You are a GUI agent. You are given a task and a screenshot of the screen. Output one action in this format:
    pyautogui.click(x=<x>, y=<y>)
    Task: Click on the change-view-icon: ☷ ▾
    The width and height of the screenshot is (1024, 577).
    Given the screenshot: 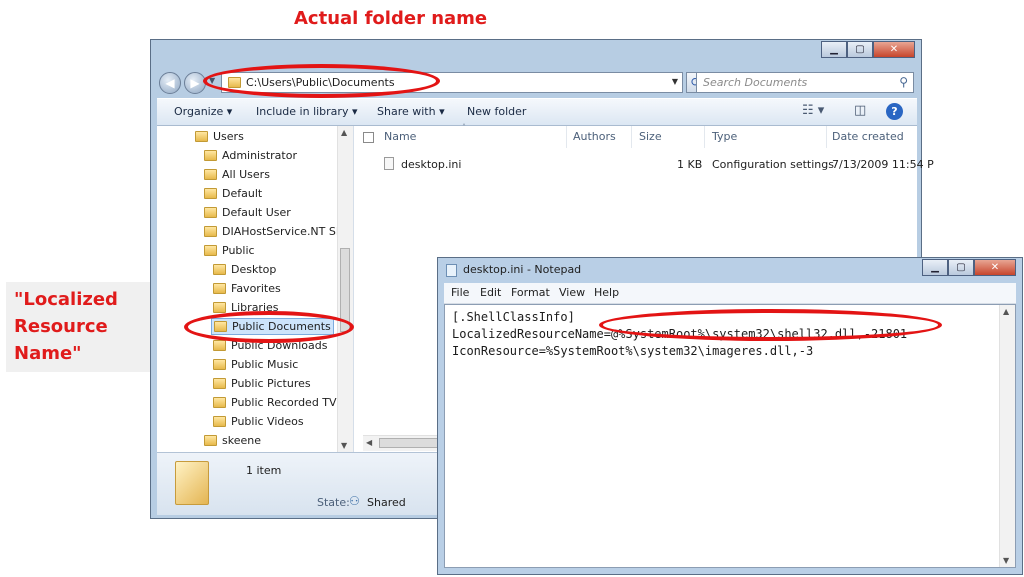 What is the action you would take?
    pyautogui.click(x=813, y=110)
    